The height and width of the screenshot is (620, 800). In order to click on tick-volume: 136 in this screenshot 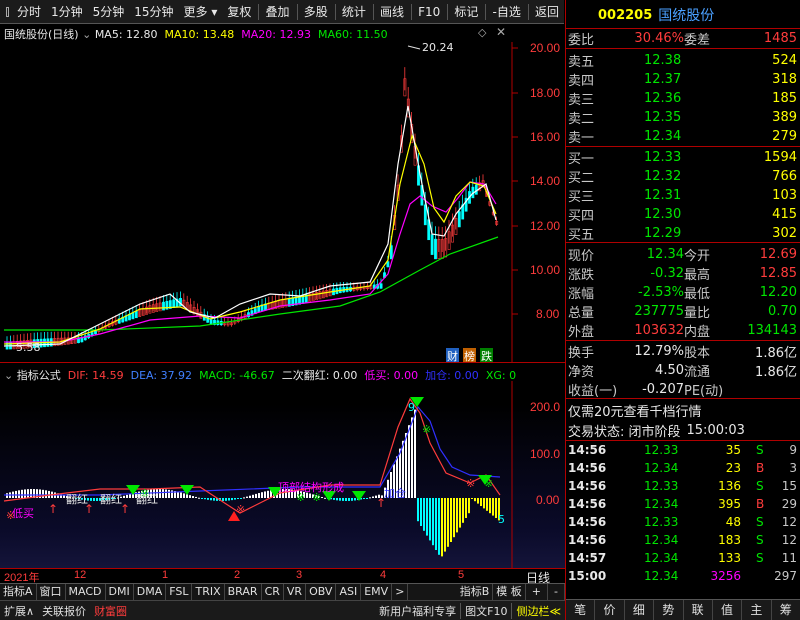, I will do `click(729, 486)`.